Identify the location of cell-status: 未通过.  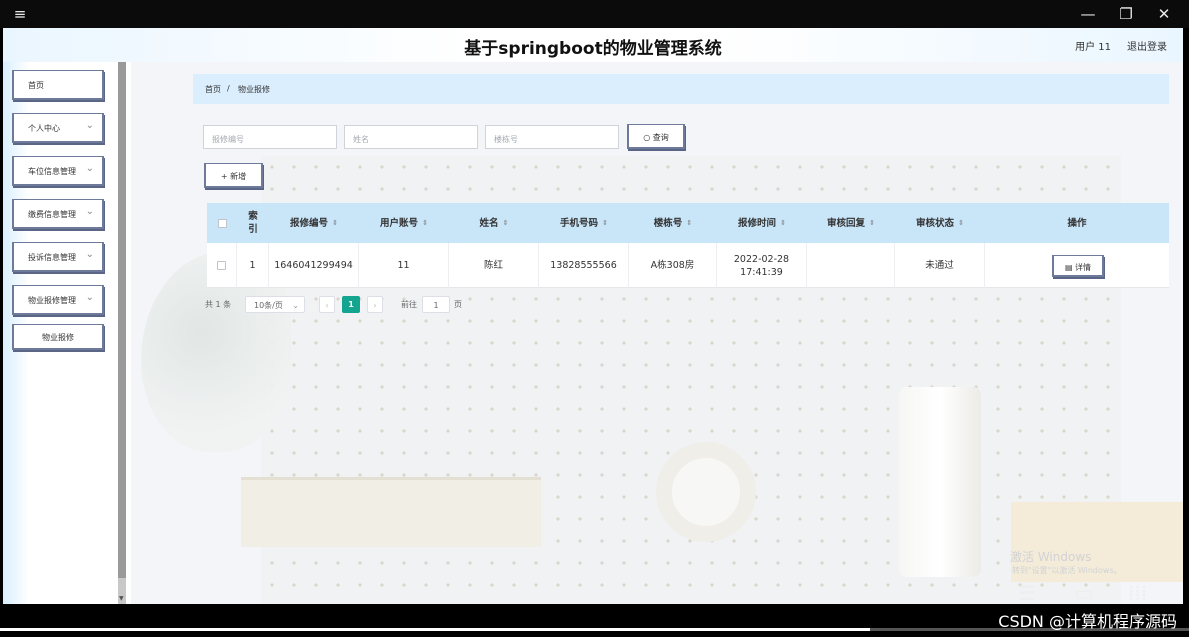
(940, 265).